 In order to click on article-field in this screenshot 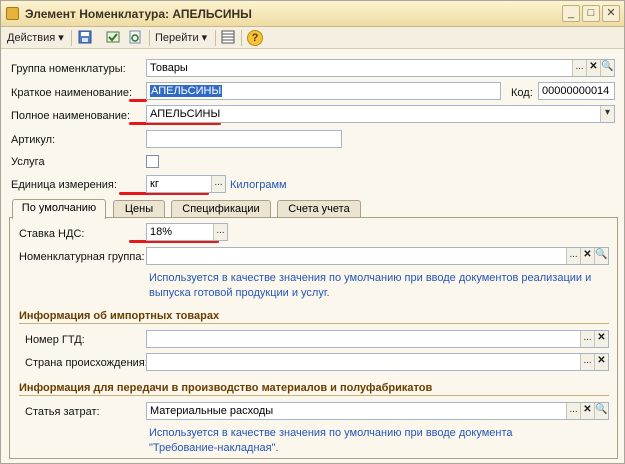, I will do `click(244, 139)`.